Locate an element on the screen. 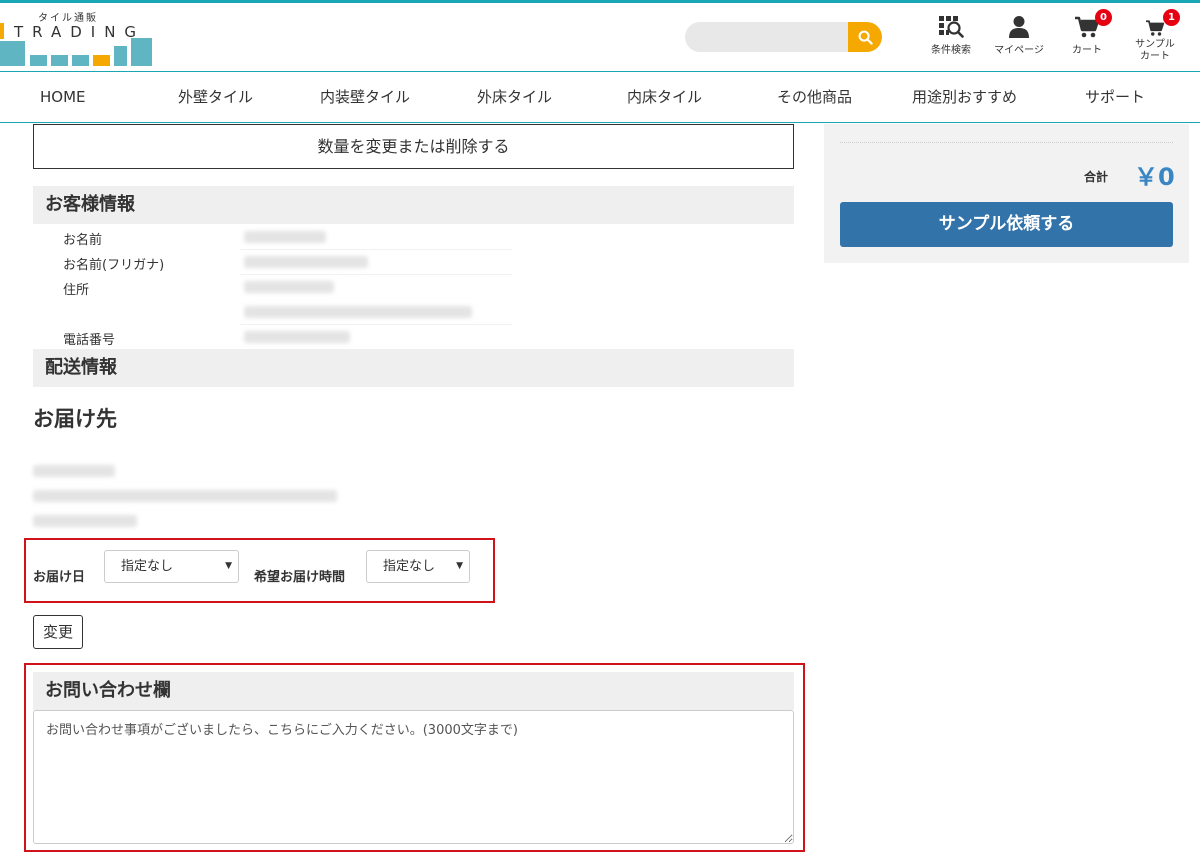  site-logo: タイル通販 TRADING is located at coordinates (80, 39).